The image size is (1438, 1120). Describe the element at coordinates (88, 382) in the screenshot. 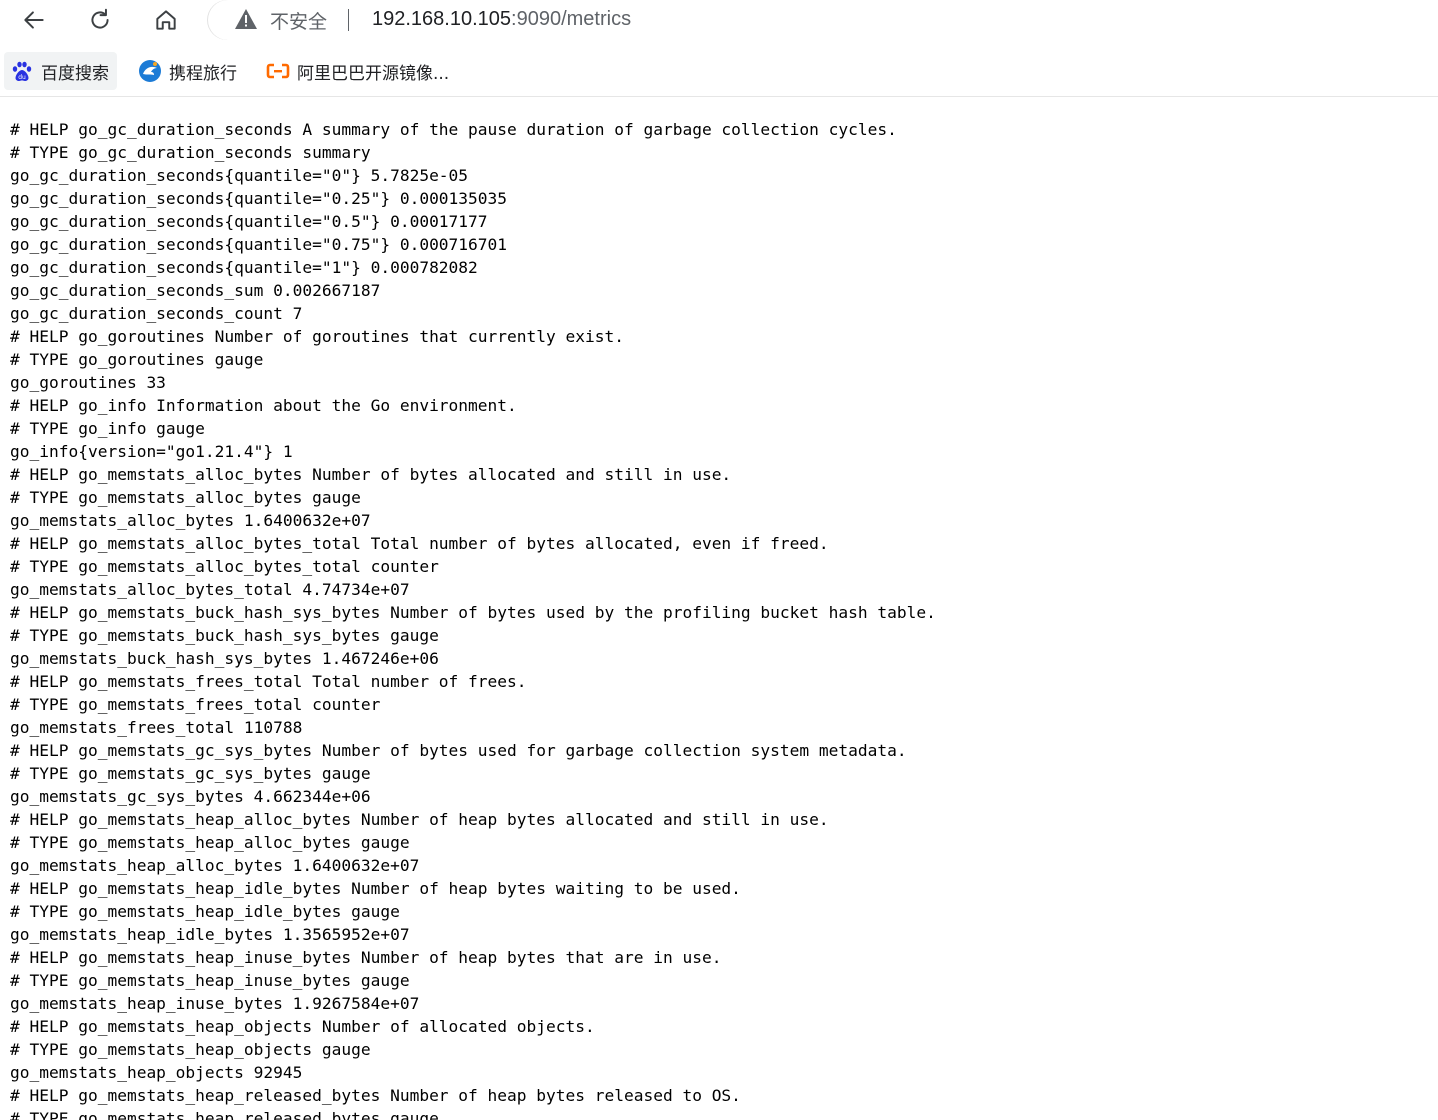

I see `metric-line: go_goroutines 33` at that location.